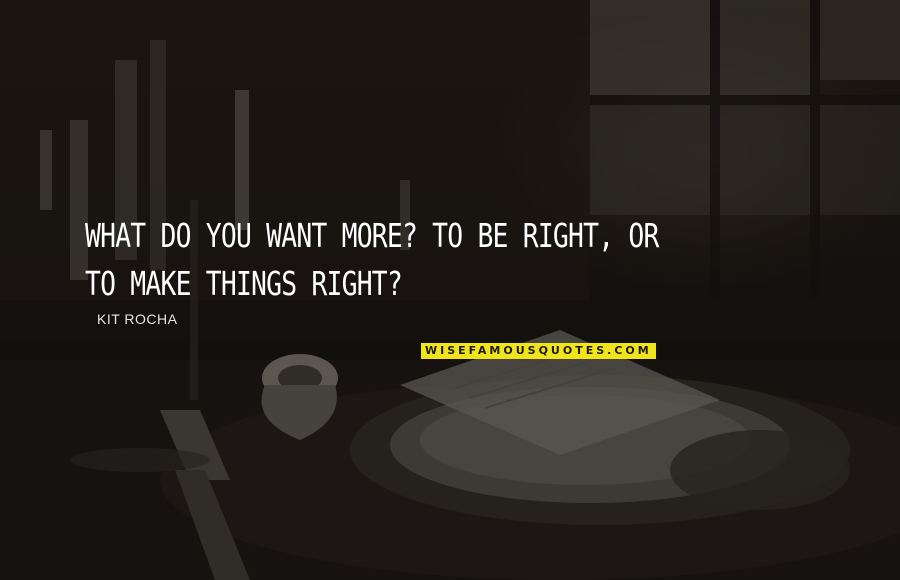 The height and width of the screenshot is (580, 900). Describe the element at coordinates (538, 351) in the screenshot. I see `watermark-badge: WISEFAMOUSQUOTES.COM` at that location.